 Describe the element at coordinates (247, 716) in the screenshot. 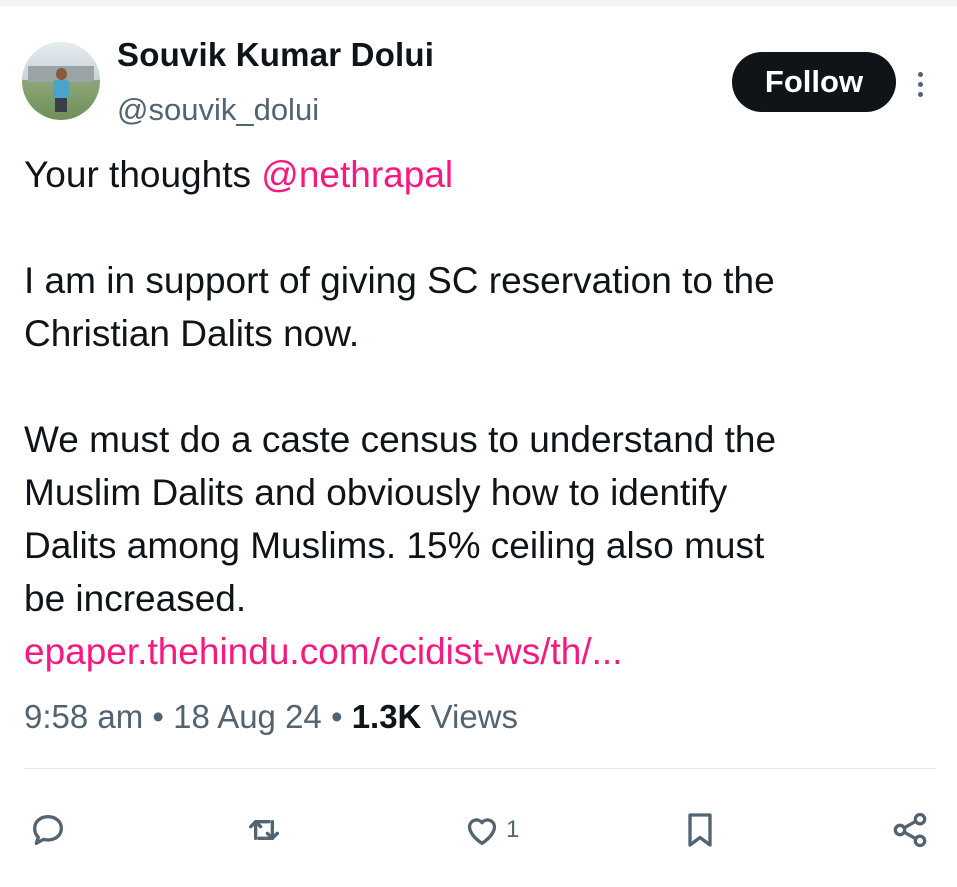

I see `tweet-date: 18 Aug 24` at that location.